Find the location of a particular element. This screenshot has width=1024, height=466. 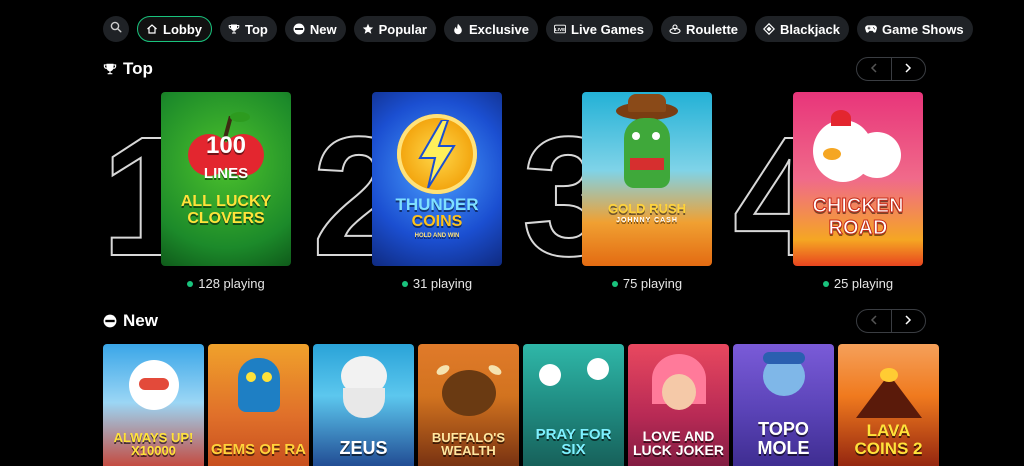

game-title: BUFFALO'S WEALTH is located at coordinates (468, 444).